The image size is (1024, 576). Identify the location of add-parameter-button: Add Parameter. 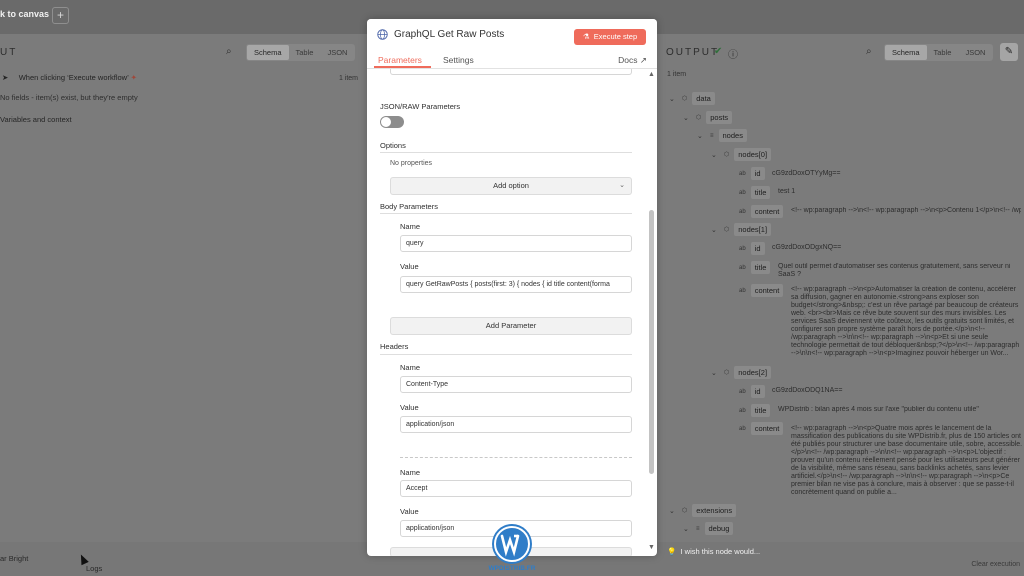
(511, 326).